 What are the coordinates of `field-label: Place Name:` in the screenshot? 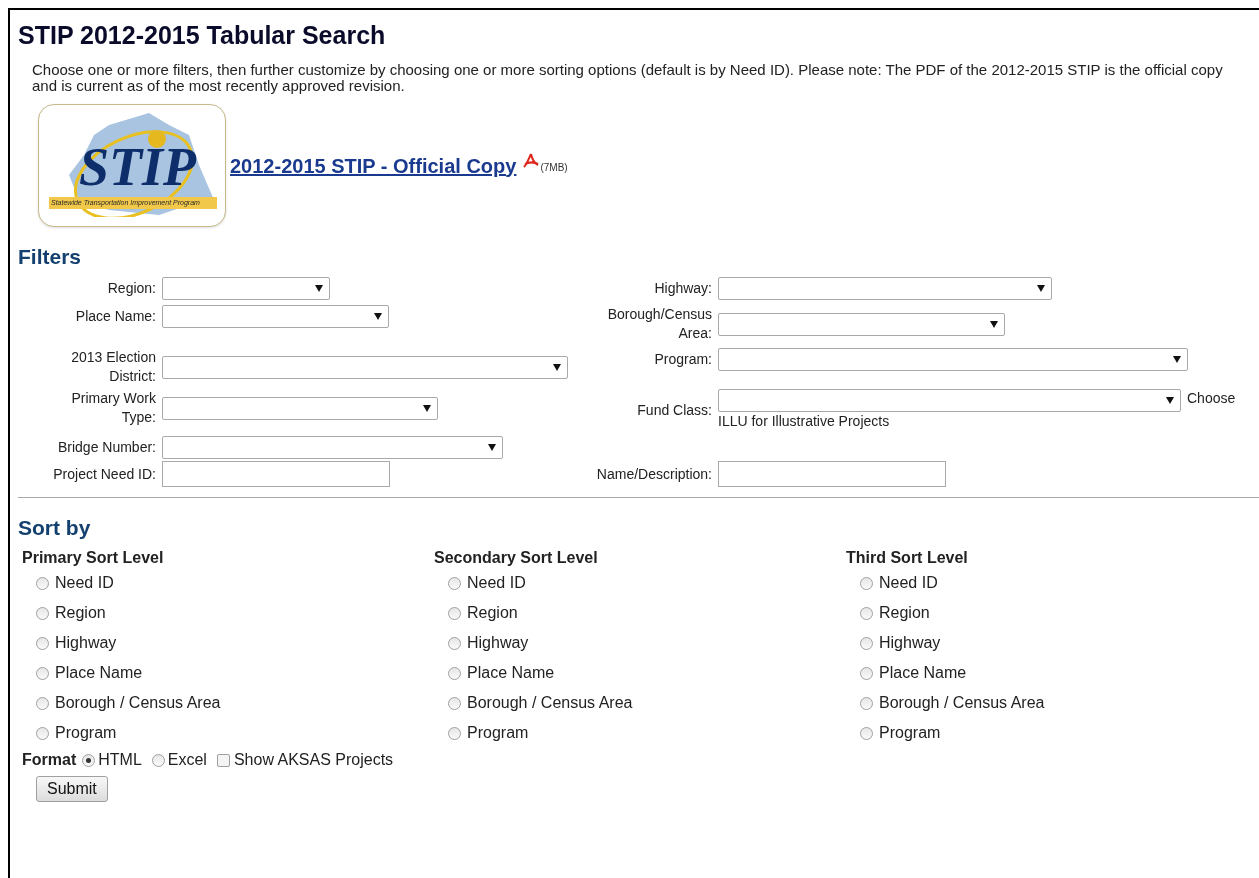 It's located at (115, 316).